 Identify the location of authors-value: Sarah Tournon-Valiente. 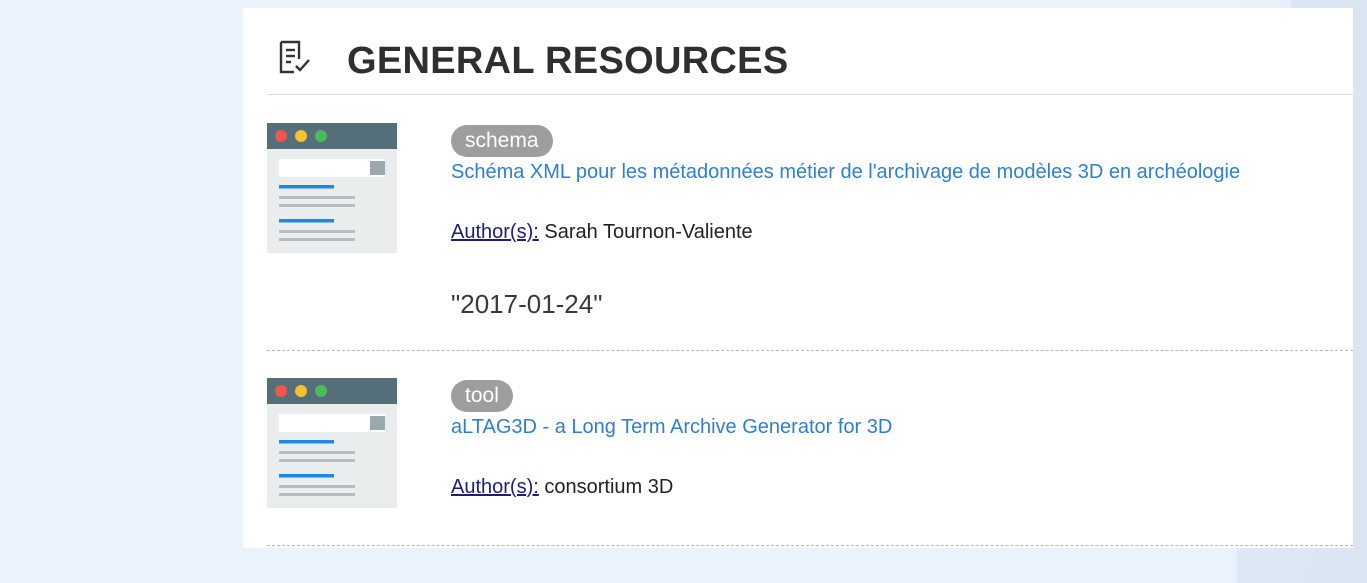
(648, 232).